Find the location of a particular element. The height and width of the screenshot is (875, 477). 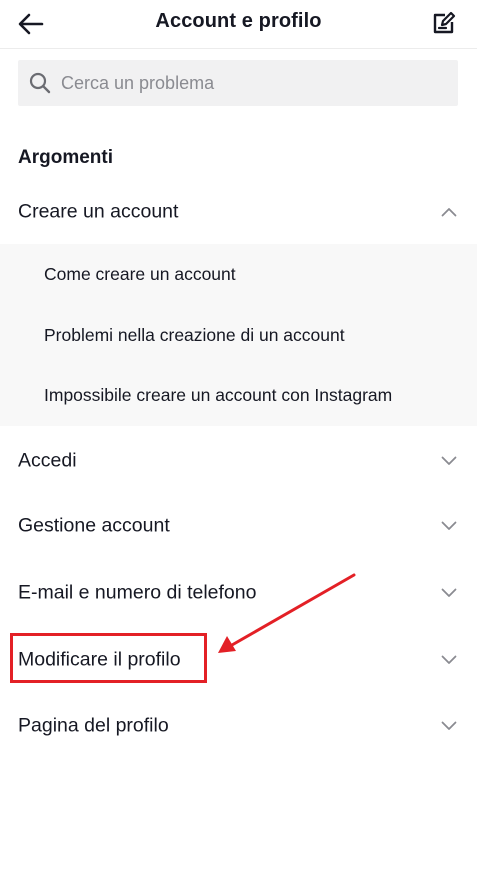

topic-label: Pagina del profilo is located at coordinates (93, 725).